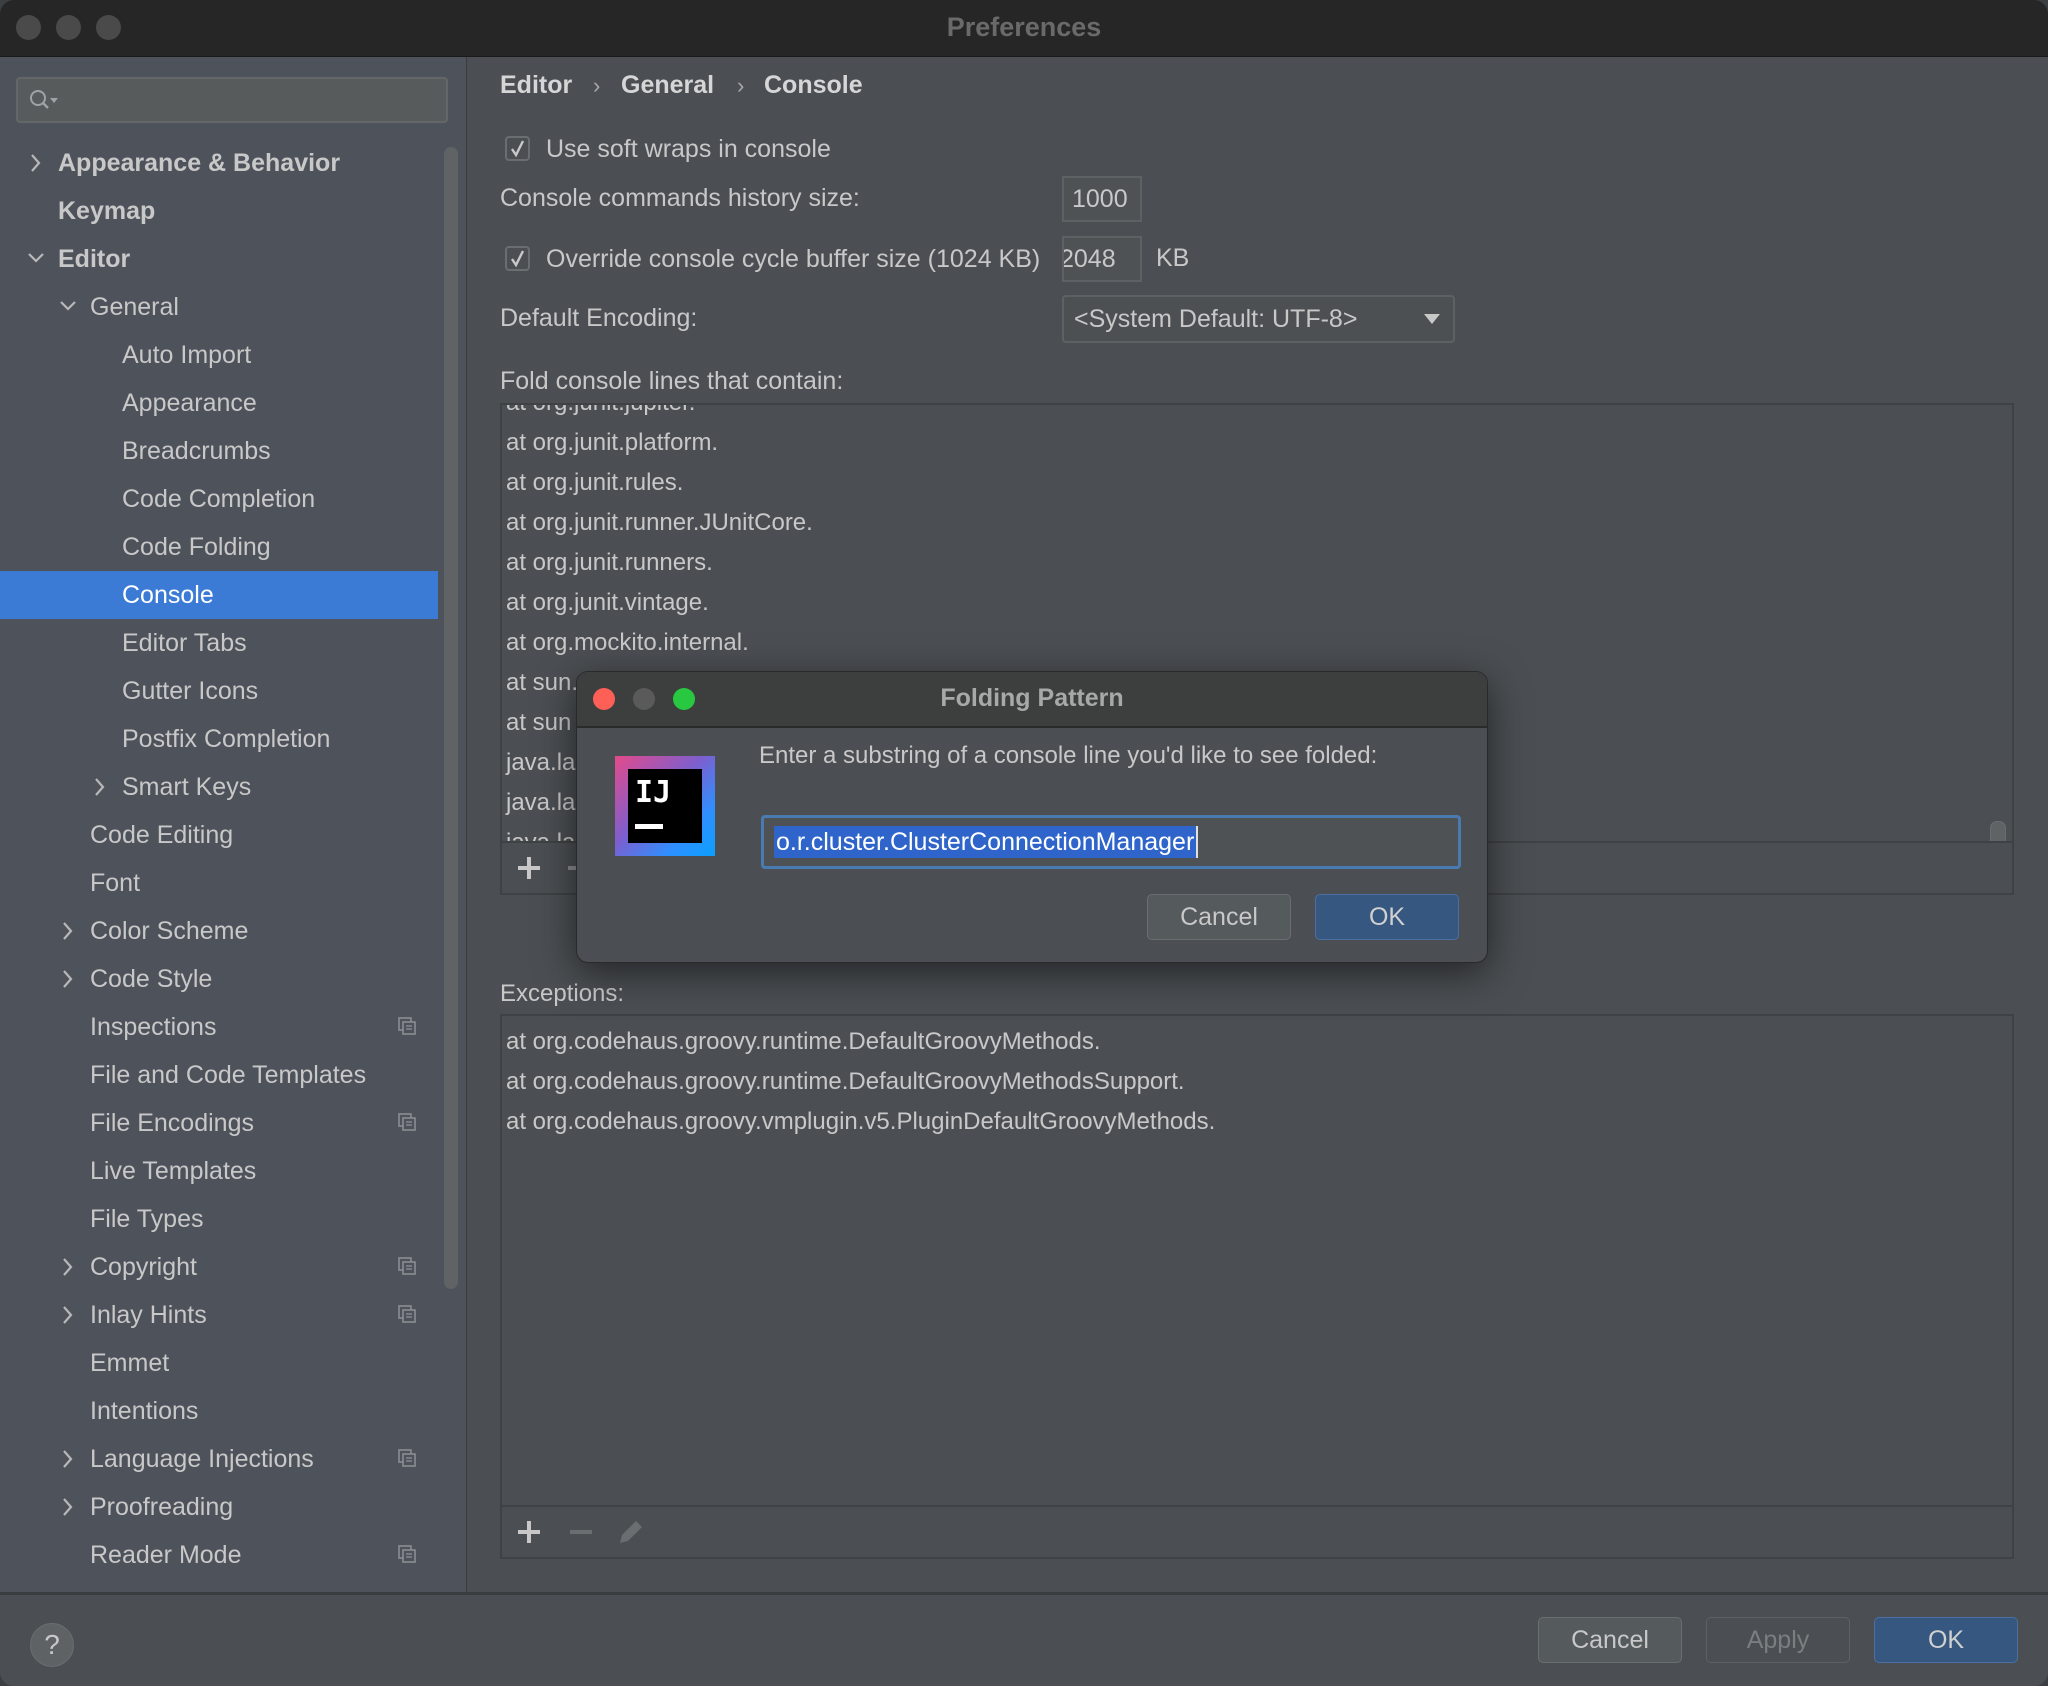 This screenshot has width=2048, height=1686. I want to click on sidebar-item-editor-tabs: Editor Tabs, so click(219, 643).